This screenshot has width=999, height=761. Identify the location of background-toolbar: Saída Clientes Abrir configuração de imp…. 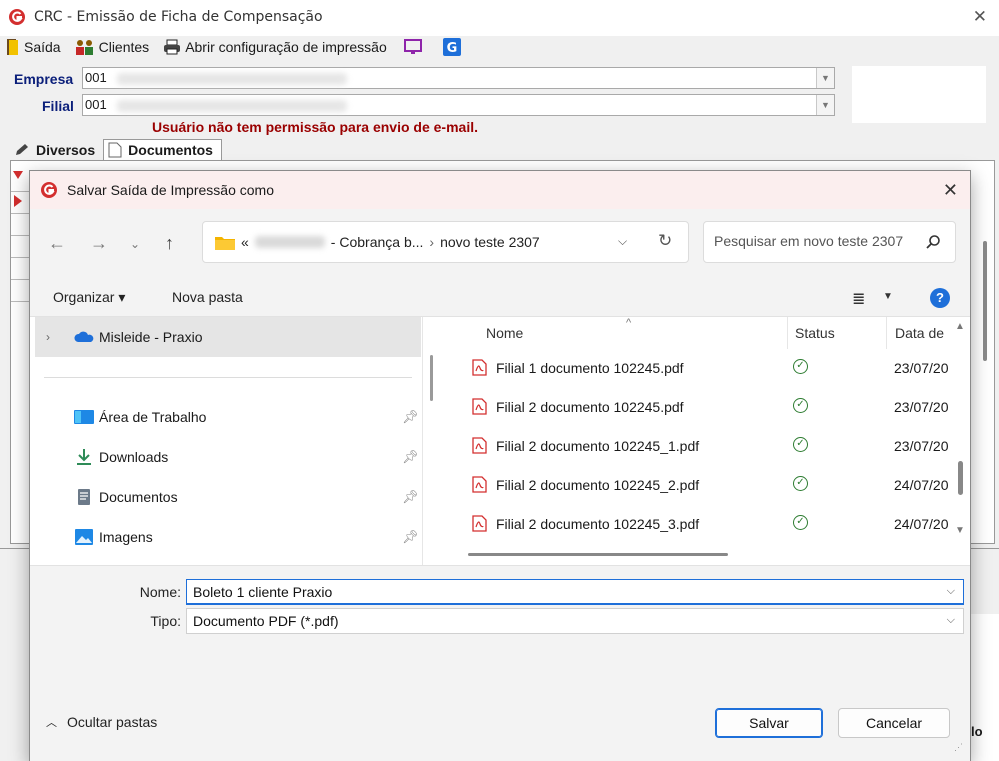
(499, 47).